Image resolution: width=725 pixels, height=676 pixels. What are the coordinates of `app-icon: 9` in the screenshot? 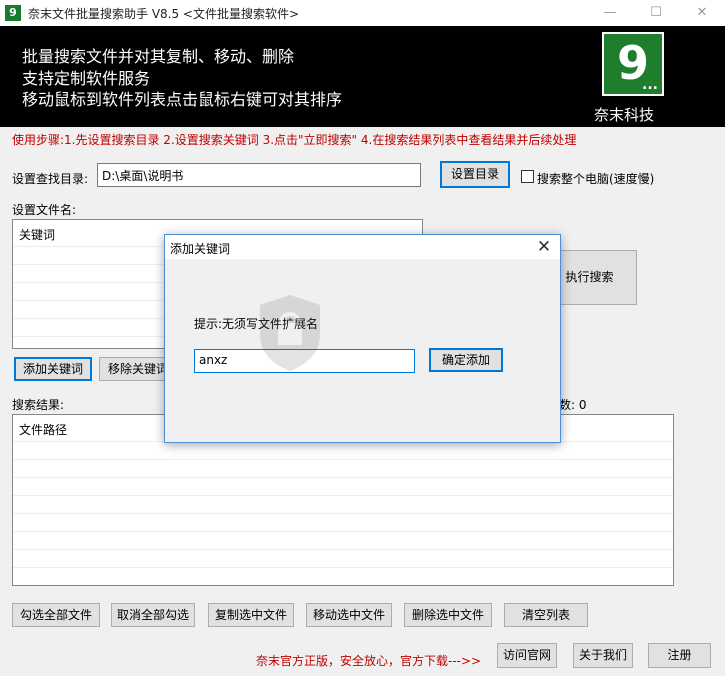 It's located at (13, 13).